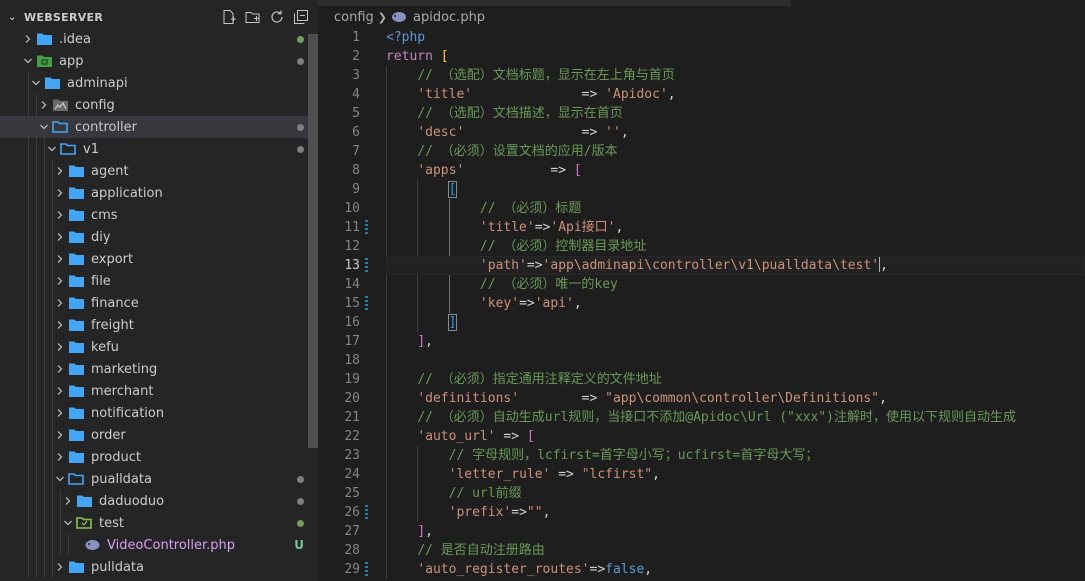 The image size is (1085, 581). I want to click on modified-gutter-marker, so click(366, 512).